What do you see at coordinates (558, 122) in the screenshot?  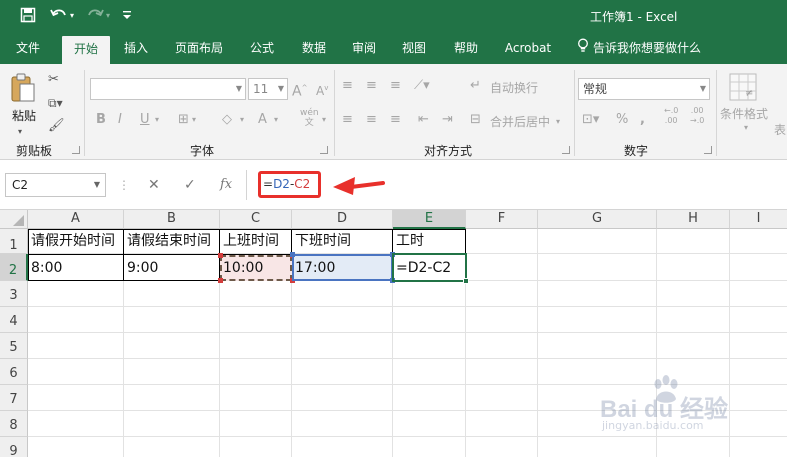 I see `merge-dropdown-icon: ▾` at bounding box center [558, 122].